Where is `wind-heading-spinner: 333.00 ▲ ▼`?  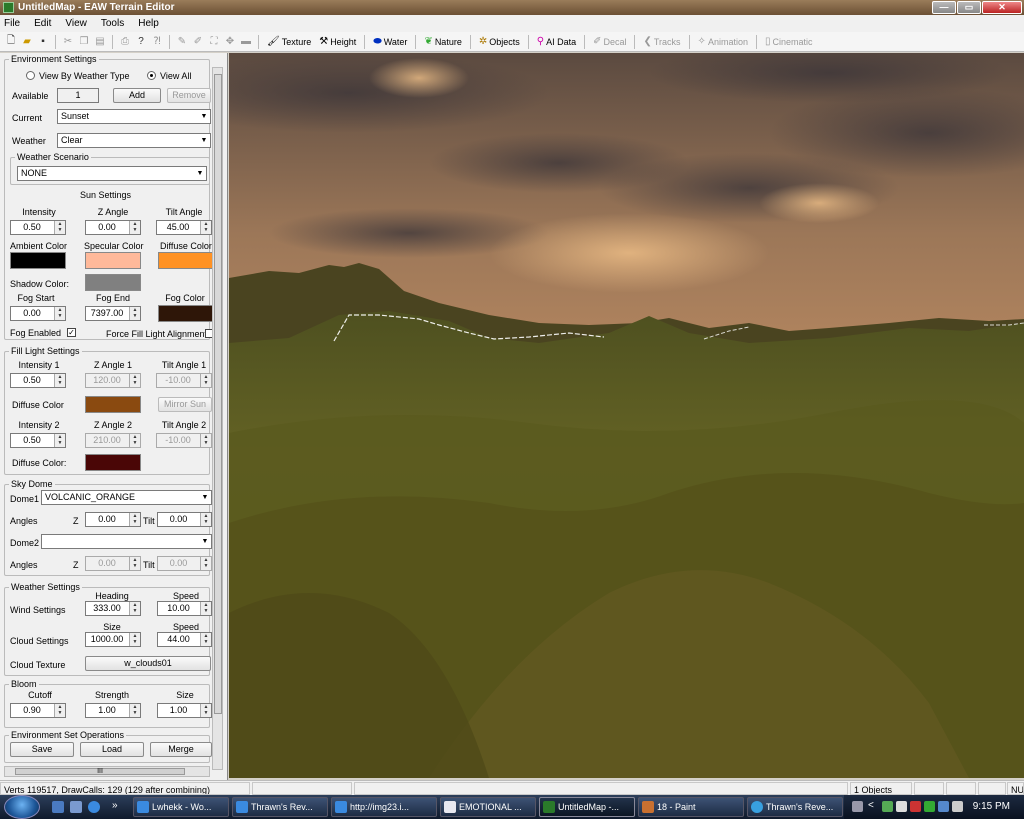
wind-heading-spinner: 333.00 ▲ ▼ is located at coordinates (113, 608).